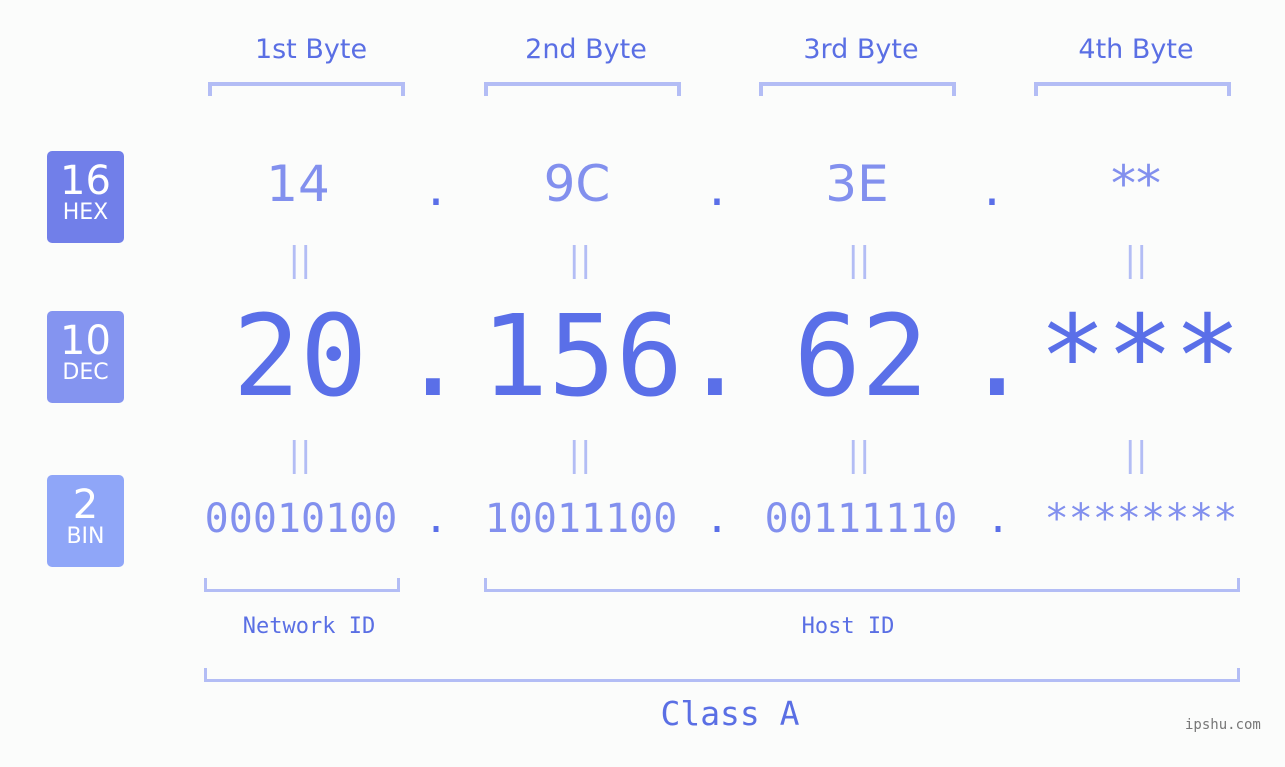 The height and width of the screenshot is (767, 1285). Describe the element at coordinates (301, 519) in the screenshot. I see `bin-byte-1: 00010100` at that location.